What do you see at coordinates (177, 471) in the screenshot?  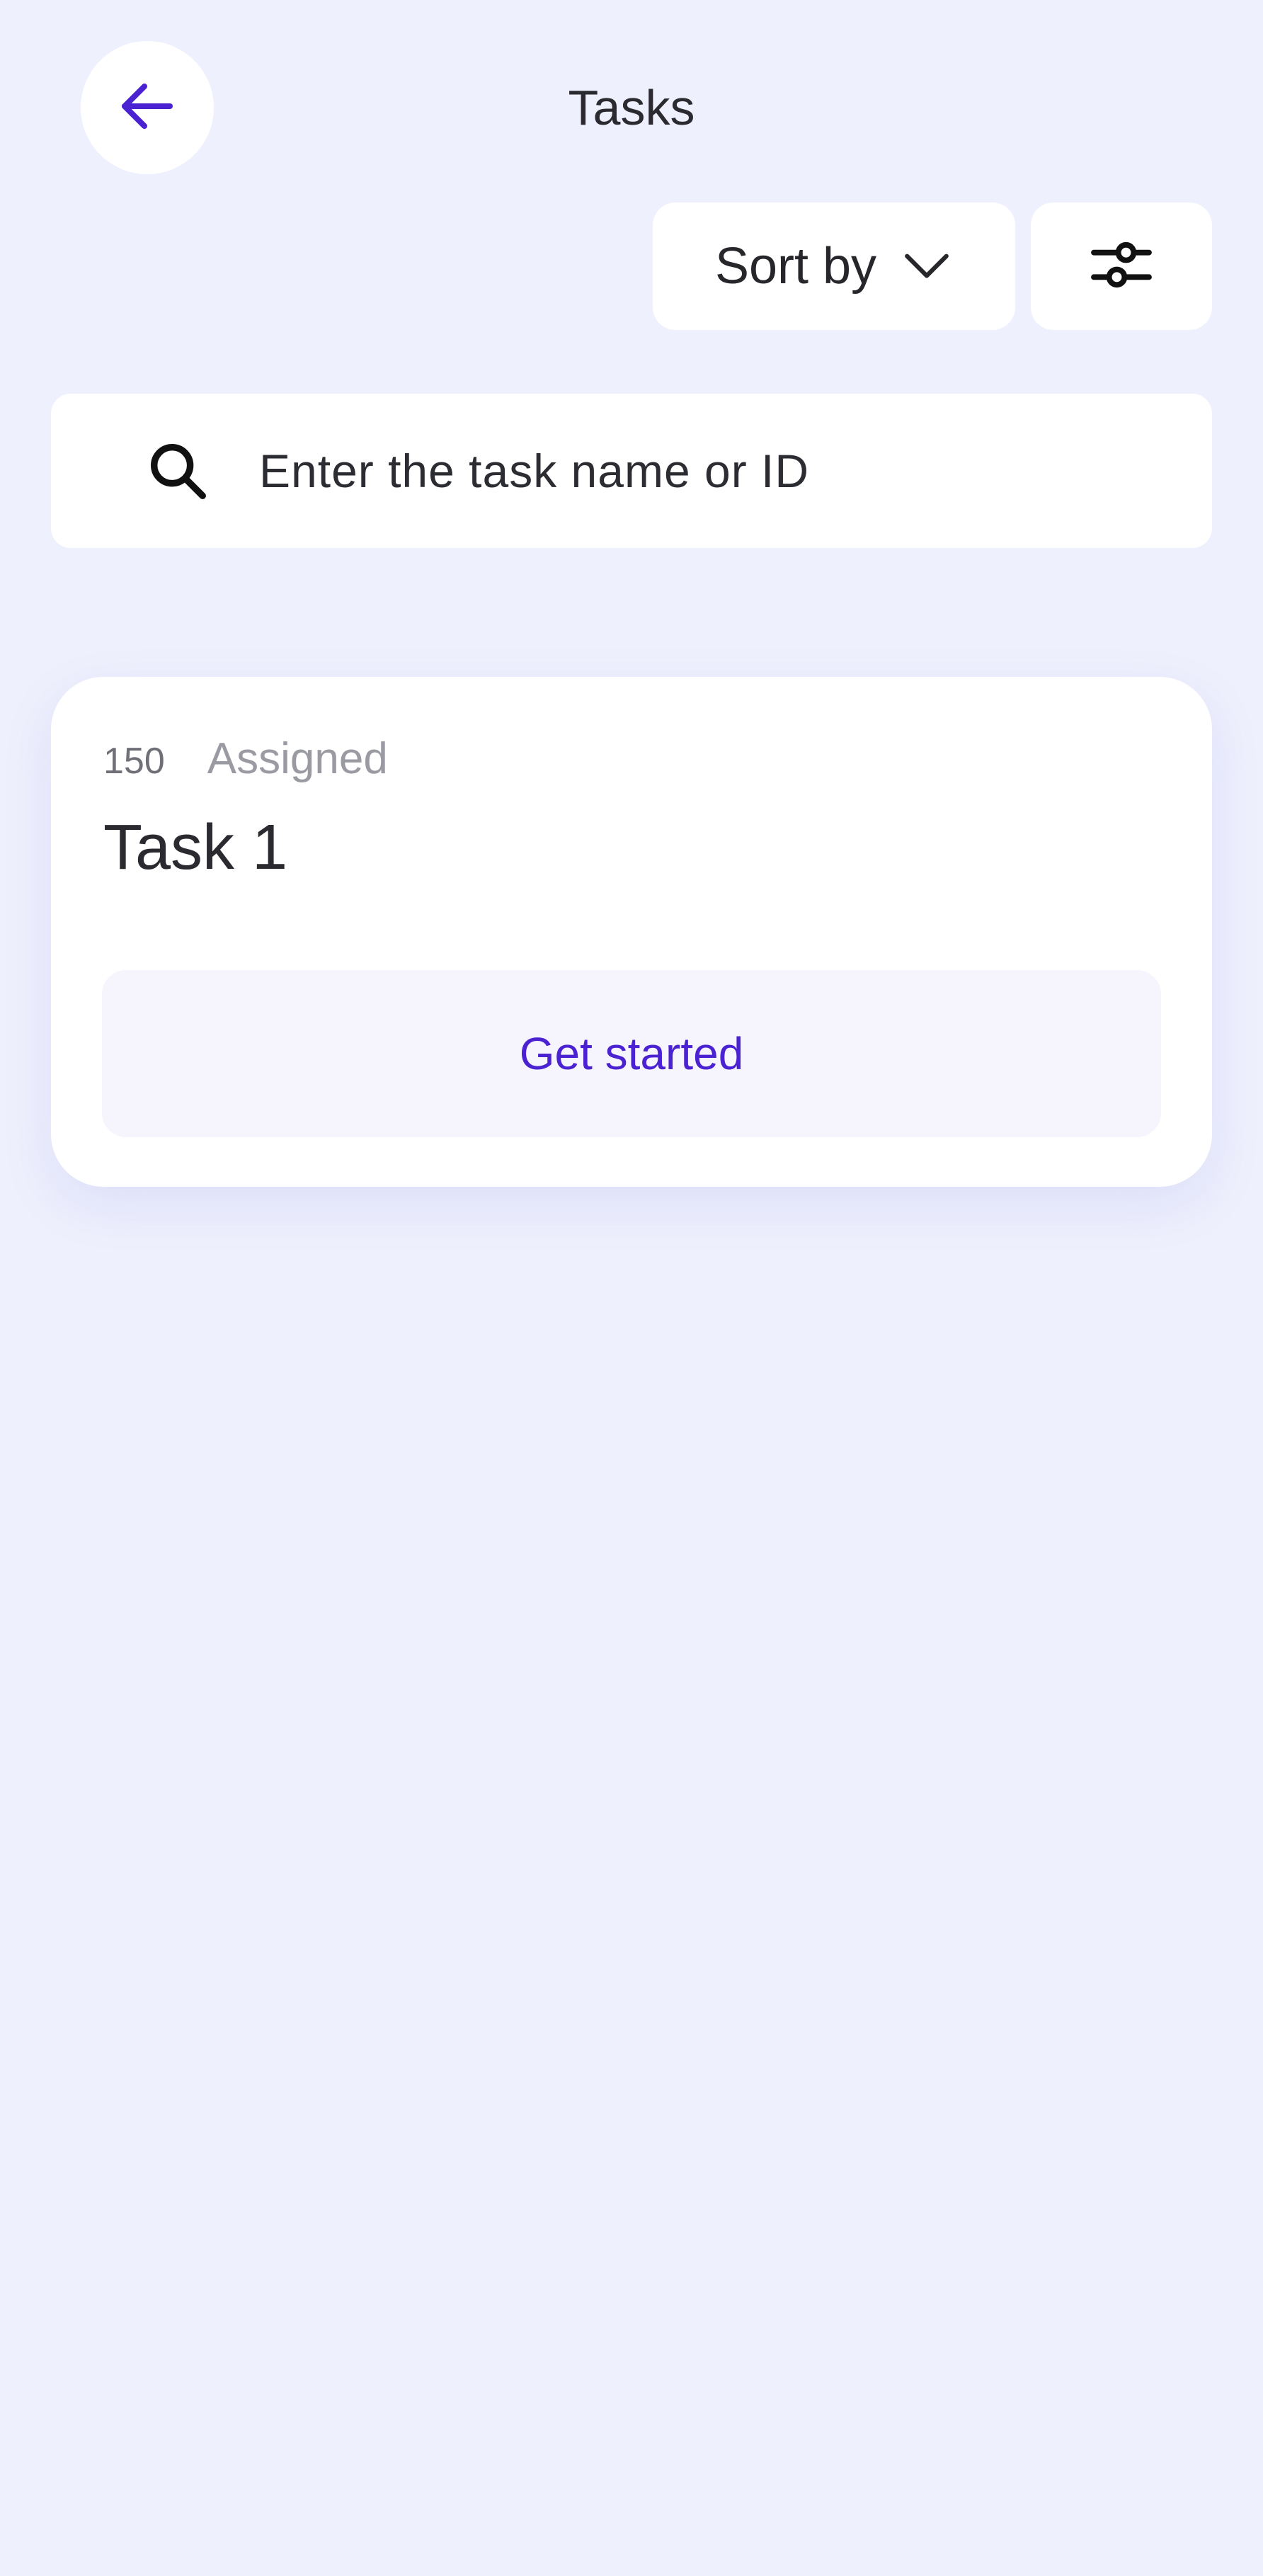 I see `search-icon` at bounding box center [177, 471].